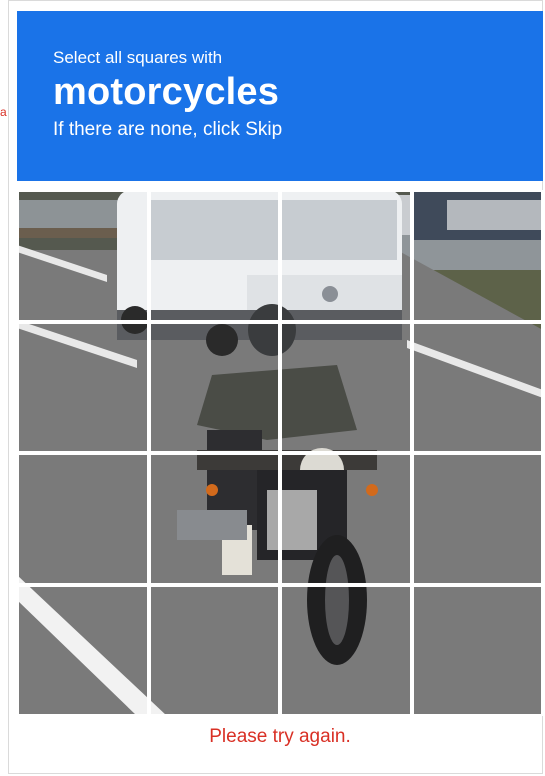  What do you see at coordinates (168, 129) in the screenshot?
I see `skip-instruction: If there are none, click Skip` at bounding box center [168, 129].